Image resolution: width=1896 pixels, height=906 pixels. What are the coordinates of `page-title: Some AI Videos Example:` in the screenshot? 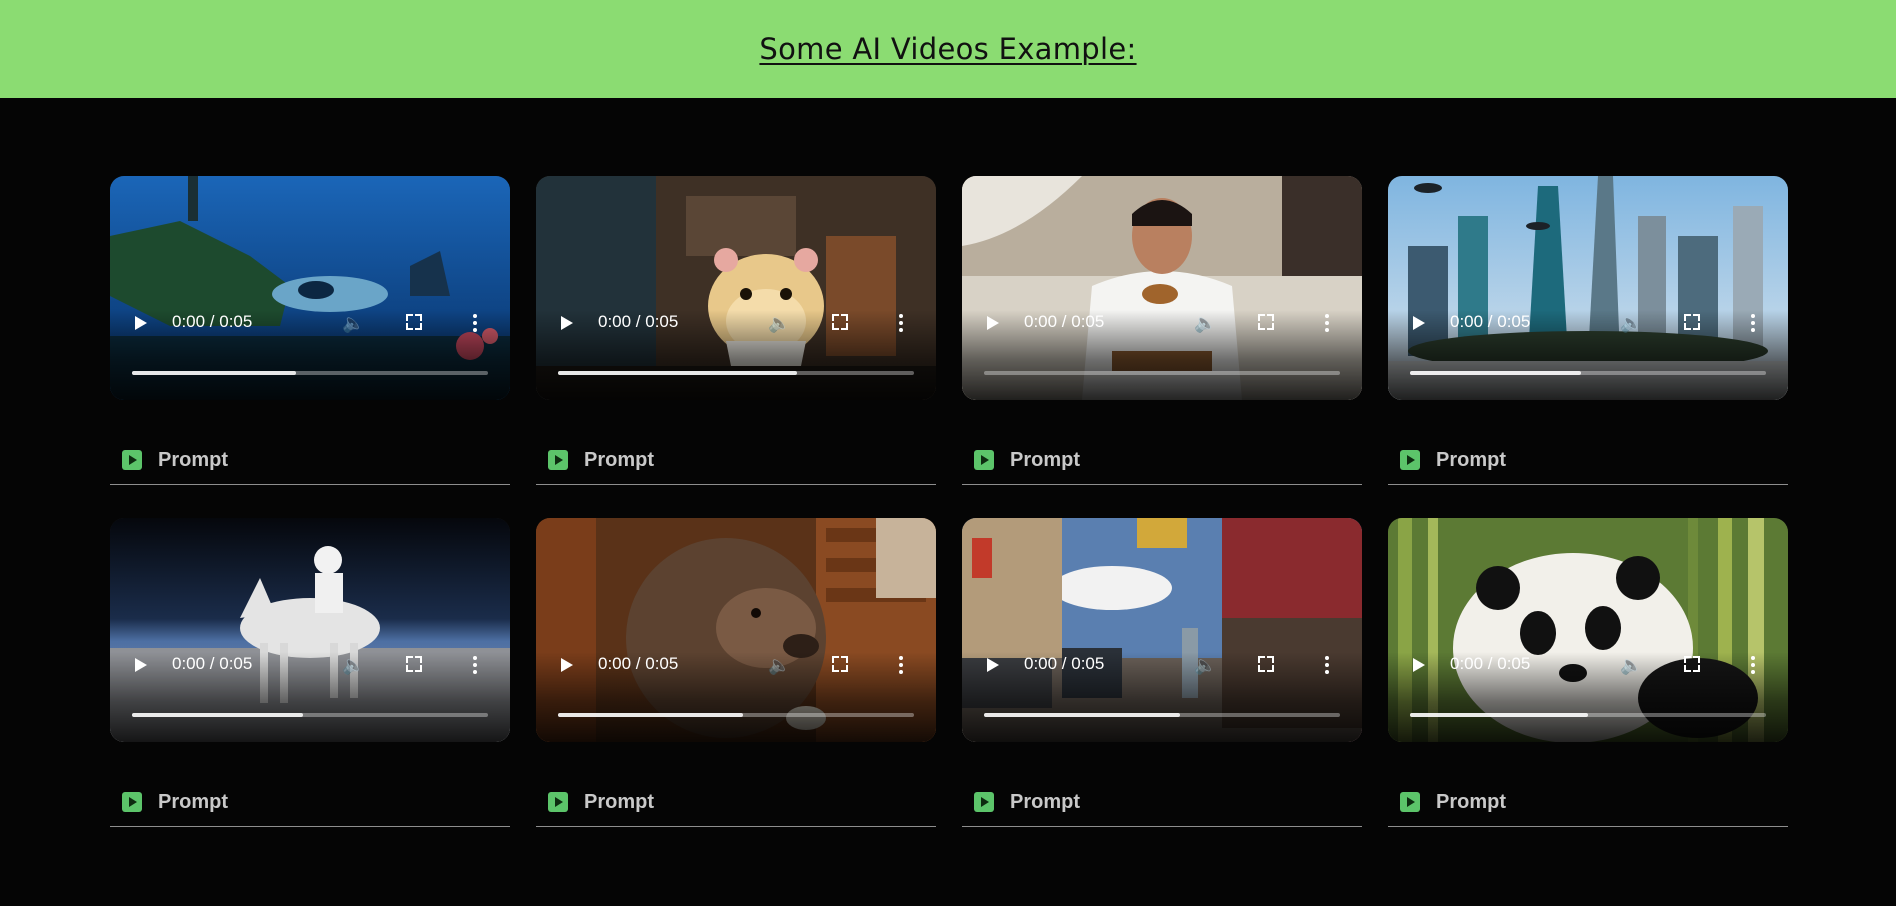 It's located at (948, 49).